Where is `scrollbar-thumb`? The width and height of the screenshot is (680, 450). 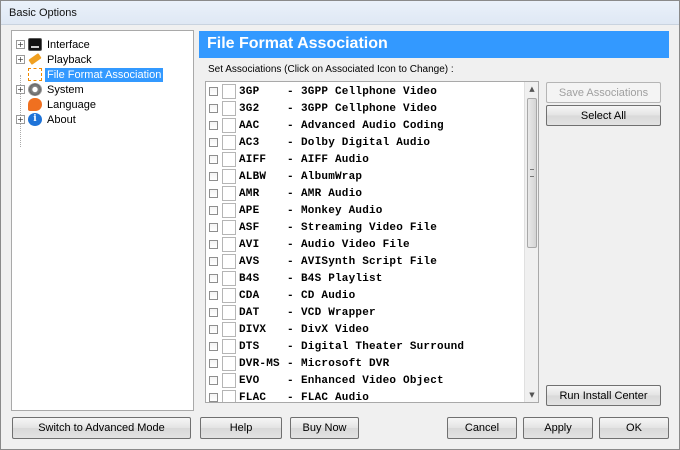
scrollbar-thumb is located at coordinates (532, 173).